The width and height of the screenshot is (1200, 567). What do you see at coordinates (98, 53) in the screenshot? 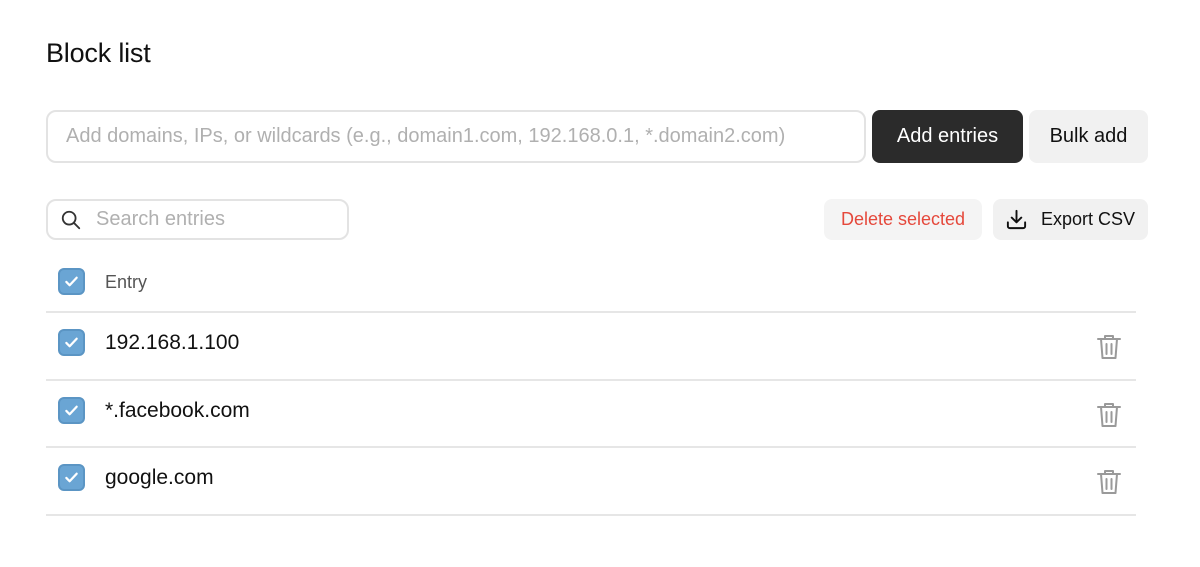
I see `page-title: Block list` at bounding box center [98, 53].